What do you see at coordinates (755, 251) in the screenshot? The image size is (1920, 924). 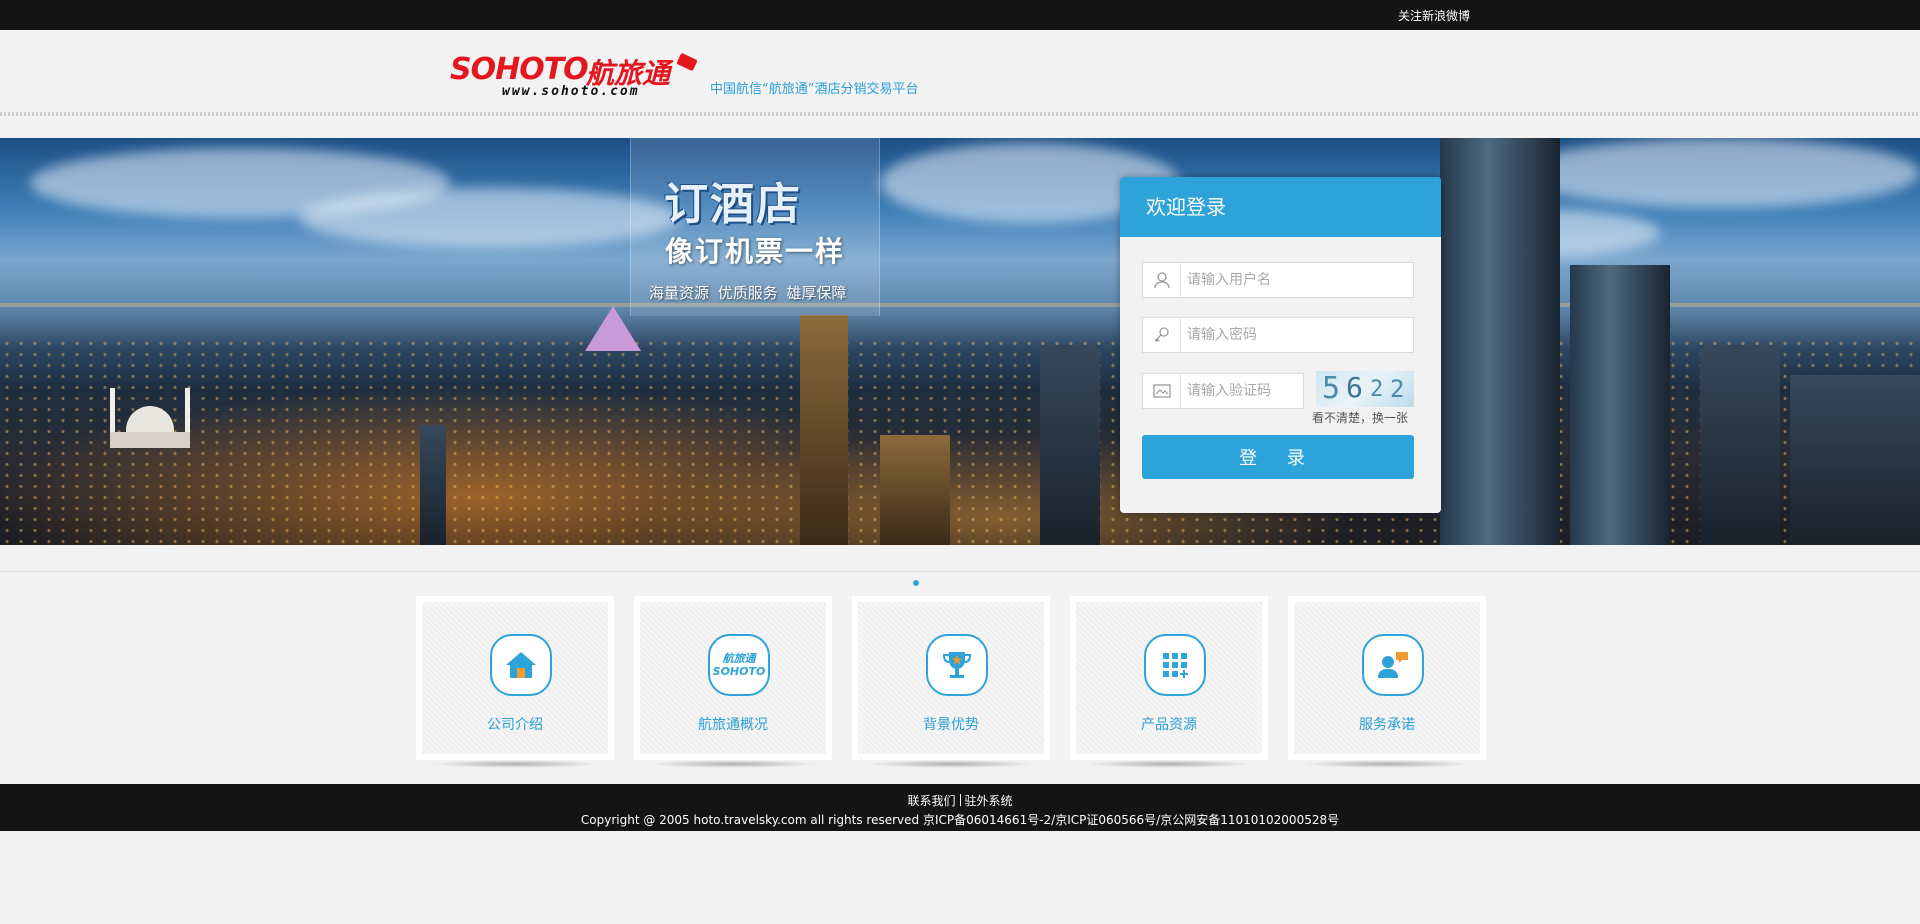 I see `slogan-sub: 像订机票一样` at bounding box center [755, 251].